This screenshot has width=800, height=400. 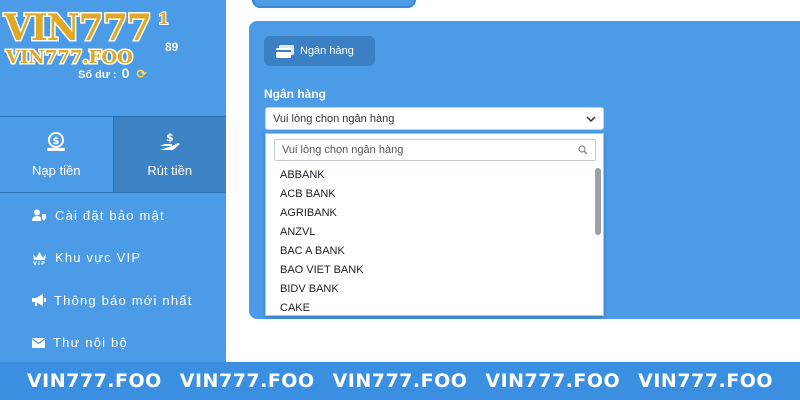 I want to click on withdraw-hand-dollar-icon: $, so click(x=169, y=140).